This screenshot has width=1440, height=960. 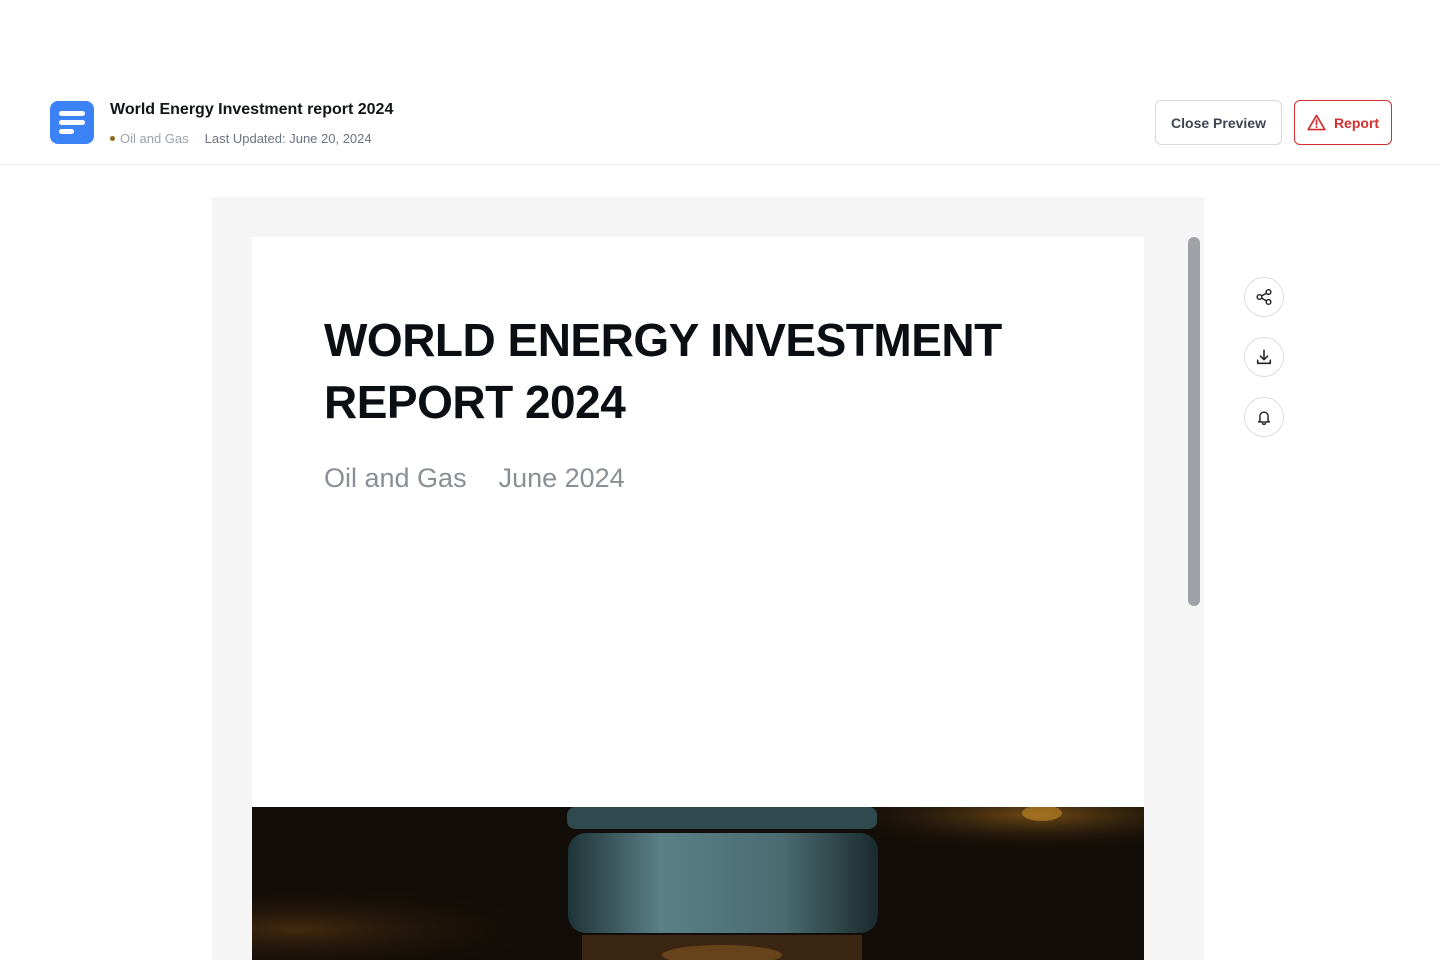 What do you see at coordinates (1356, 122) in the screenshot?
I see `report-label: Report` at bounding box center [1356, 122].